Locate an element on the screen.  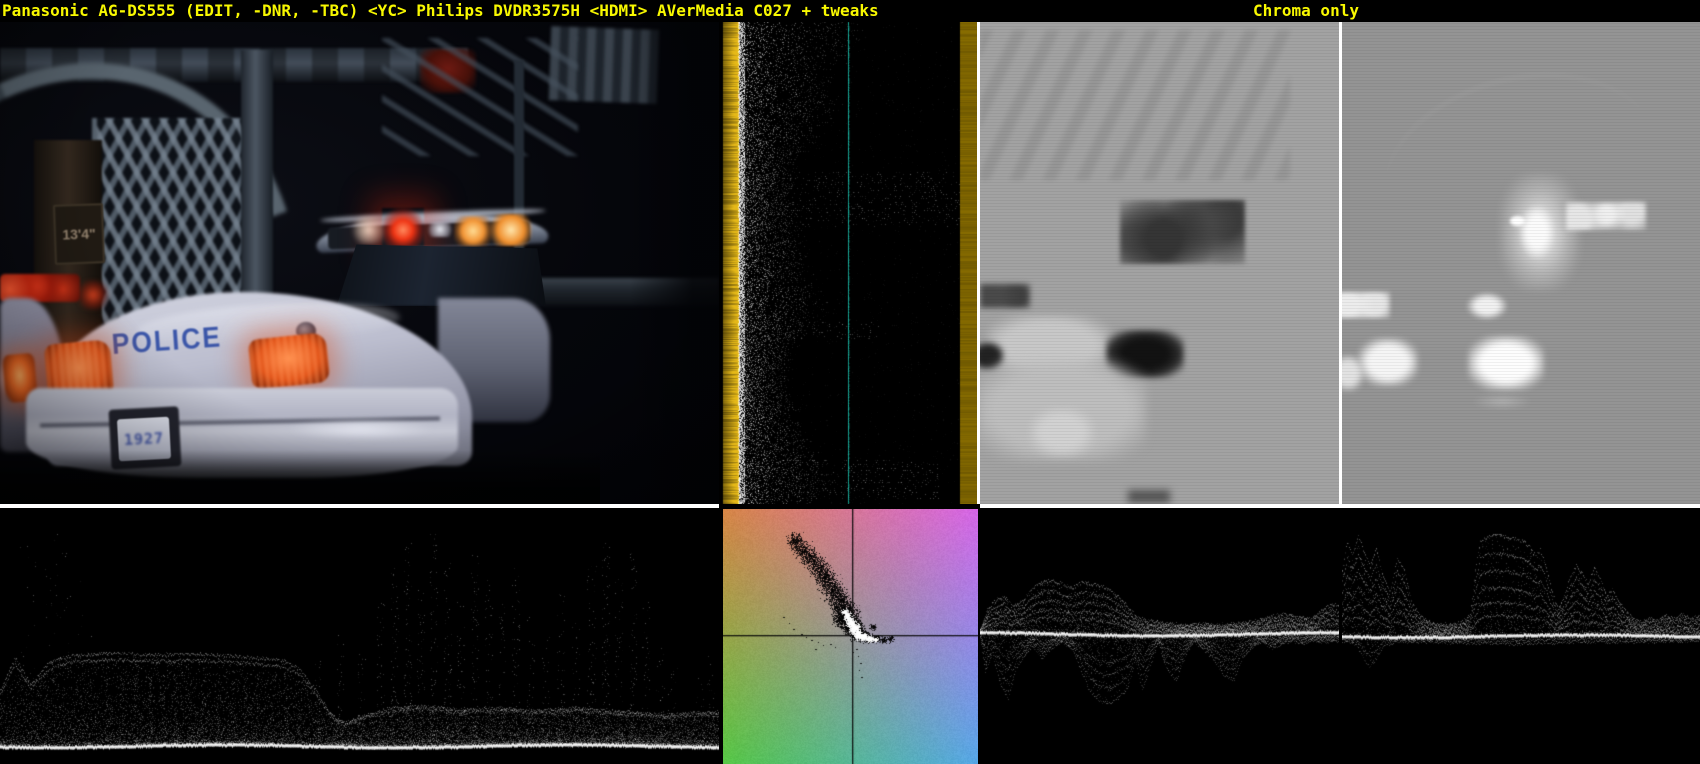
cr-taillight-blob-left is located at coordinates (1388, 362).